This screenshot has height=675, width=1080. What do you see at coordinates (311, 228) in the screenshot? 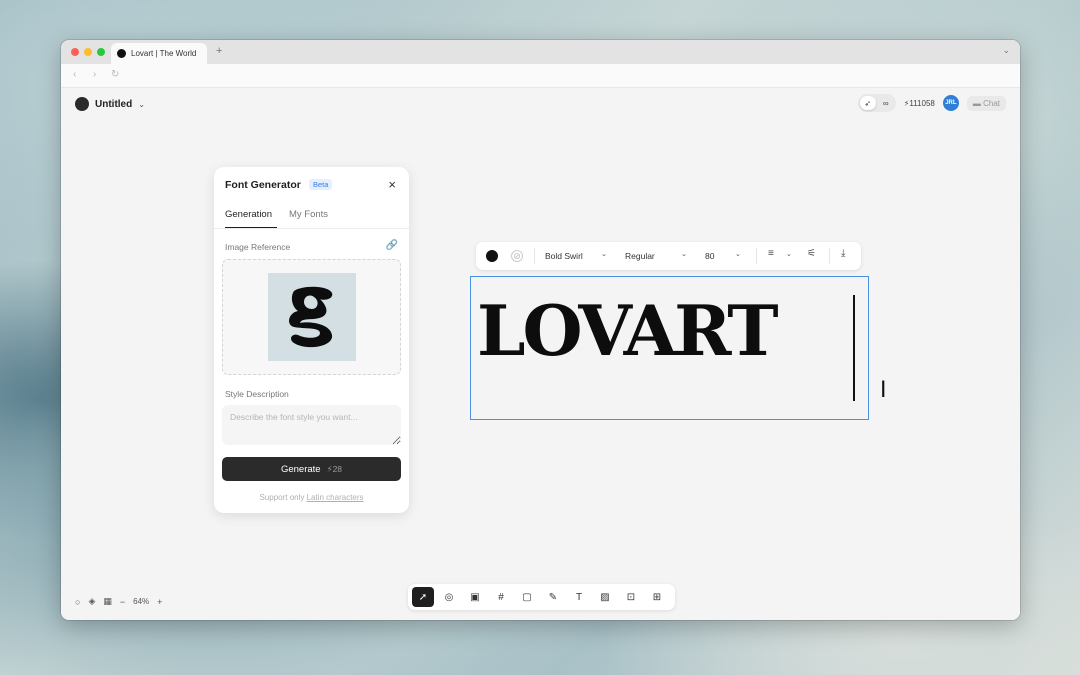
I see `tab-divider` at bounding box center [311, 228].